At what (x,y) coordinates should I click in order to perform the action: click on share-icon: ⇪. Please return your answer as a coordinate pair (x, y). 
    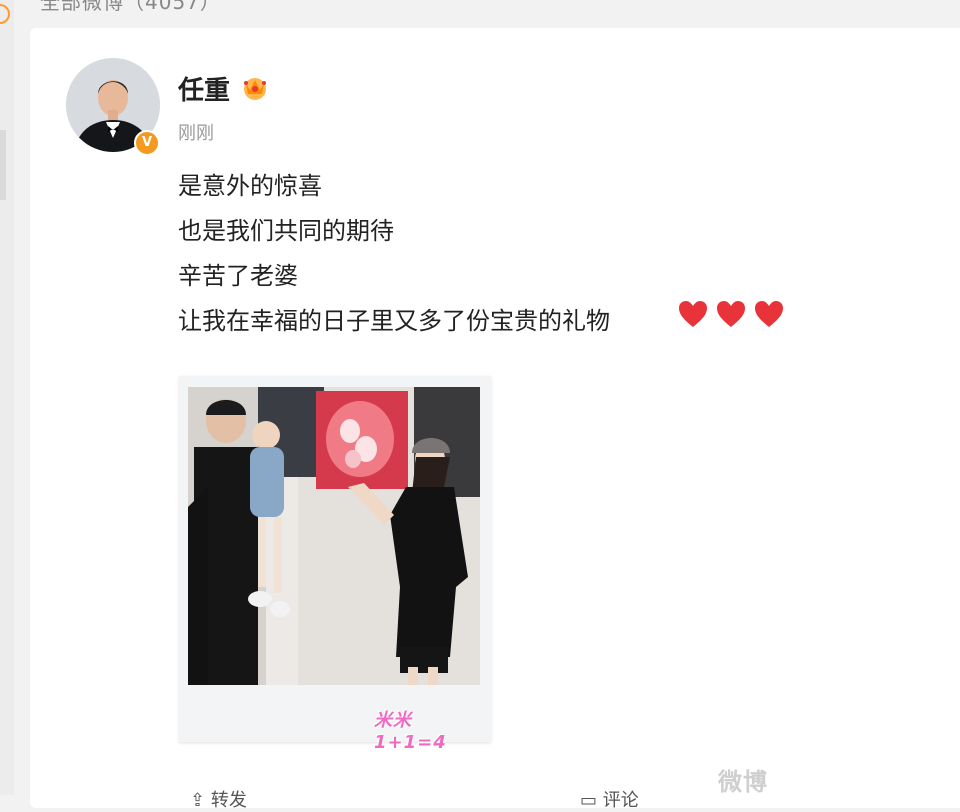
    Looking at the image, I should click on (198, 800).